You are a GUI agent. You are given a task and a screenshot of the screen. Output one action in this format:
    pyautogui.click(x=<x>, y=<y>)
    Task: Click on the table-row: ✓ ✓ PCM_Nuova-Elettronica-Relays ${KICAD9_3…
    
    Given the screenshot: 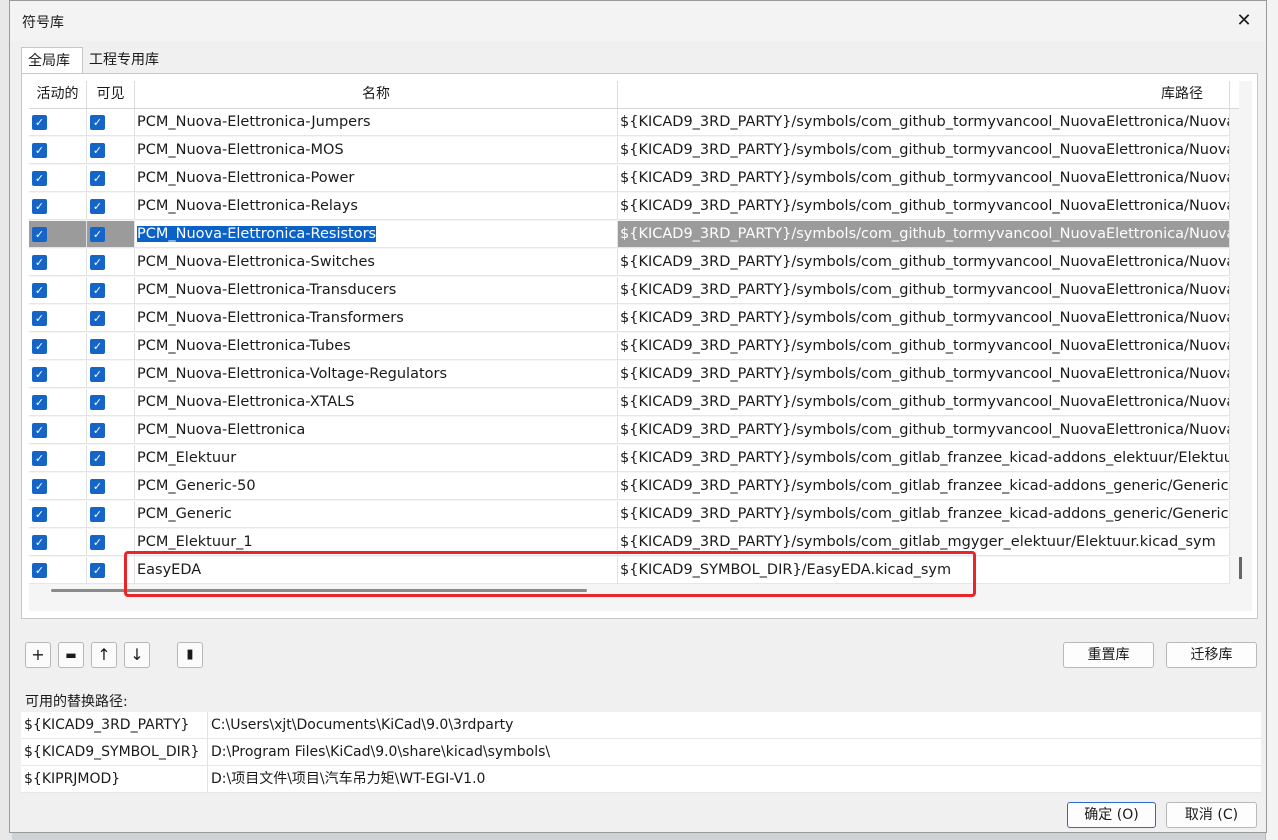 What is the action you would take?
    pyautogui.click(x=634, y=207)
    